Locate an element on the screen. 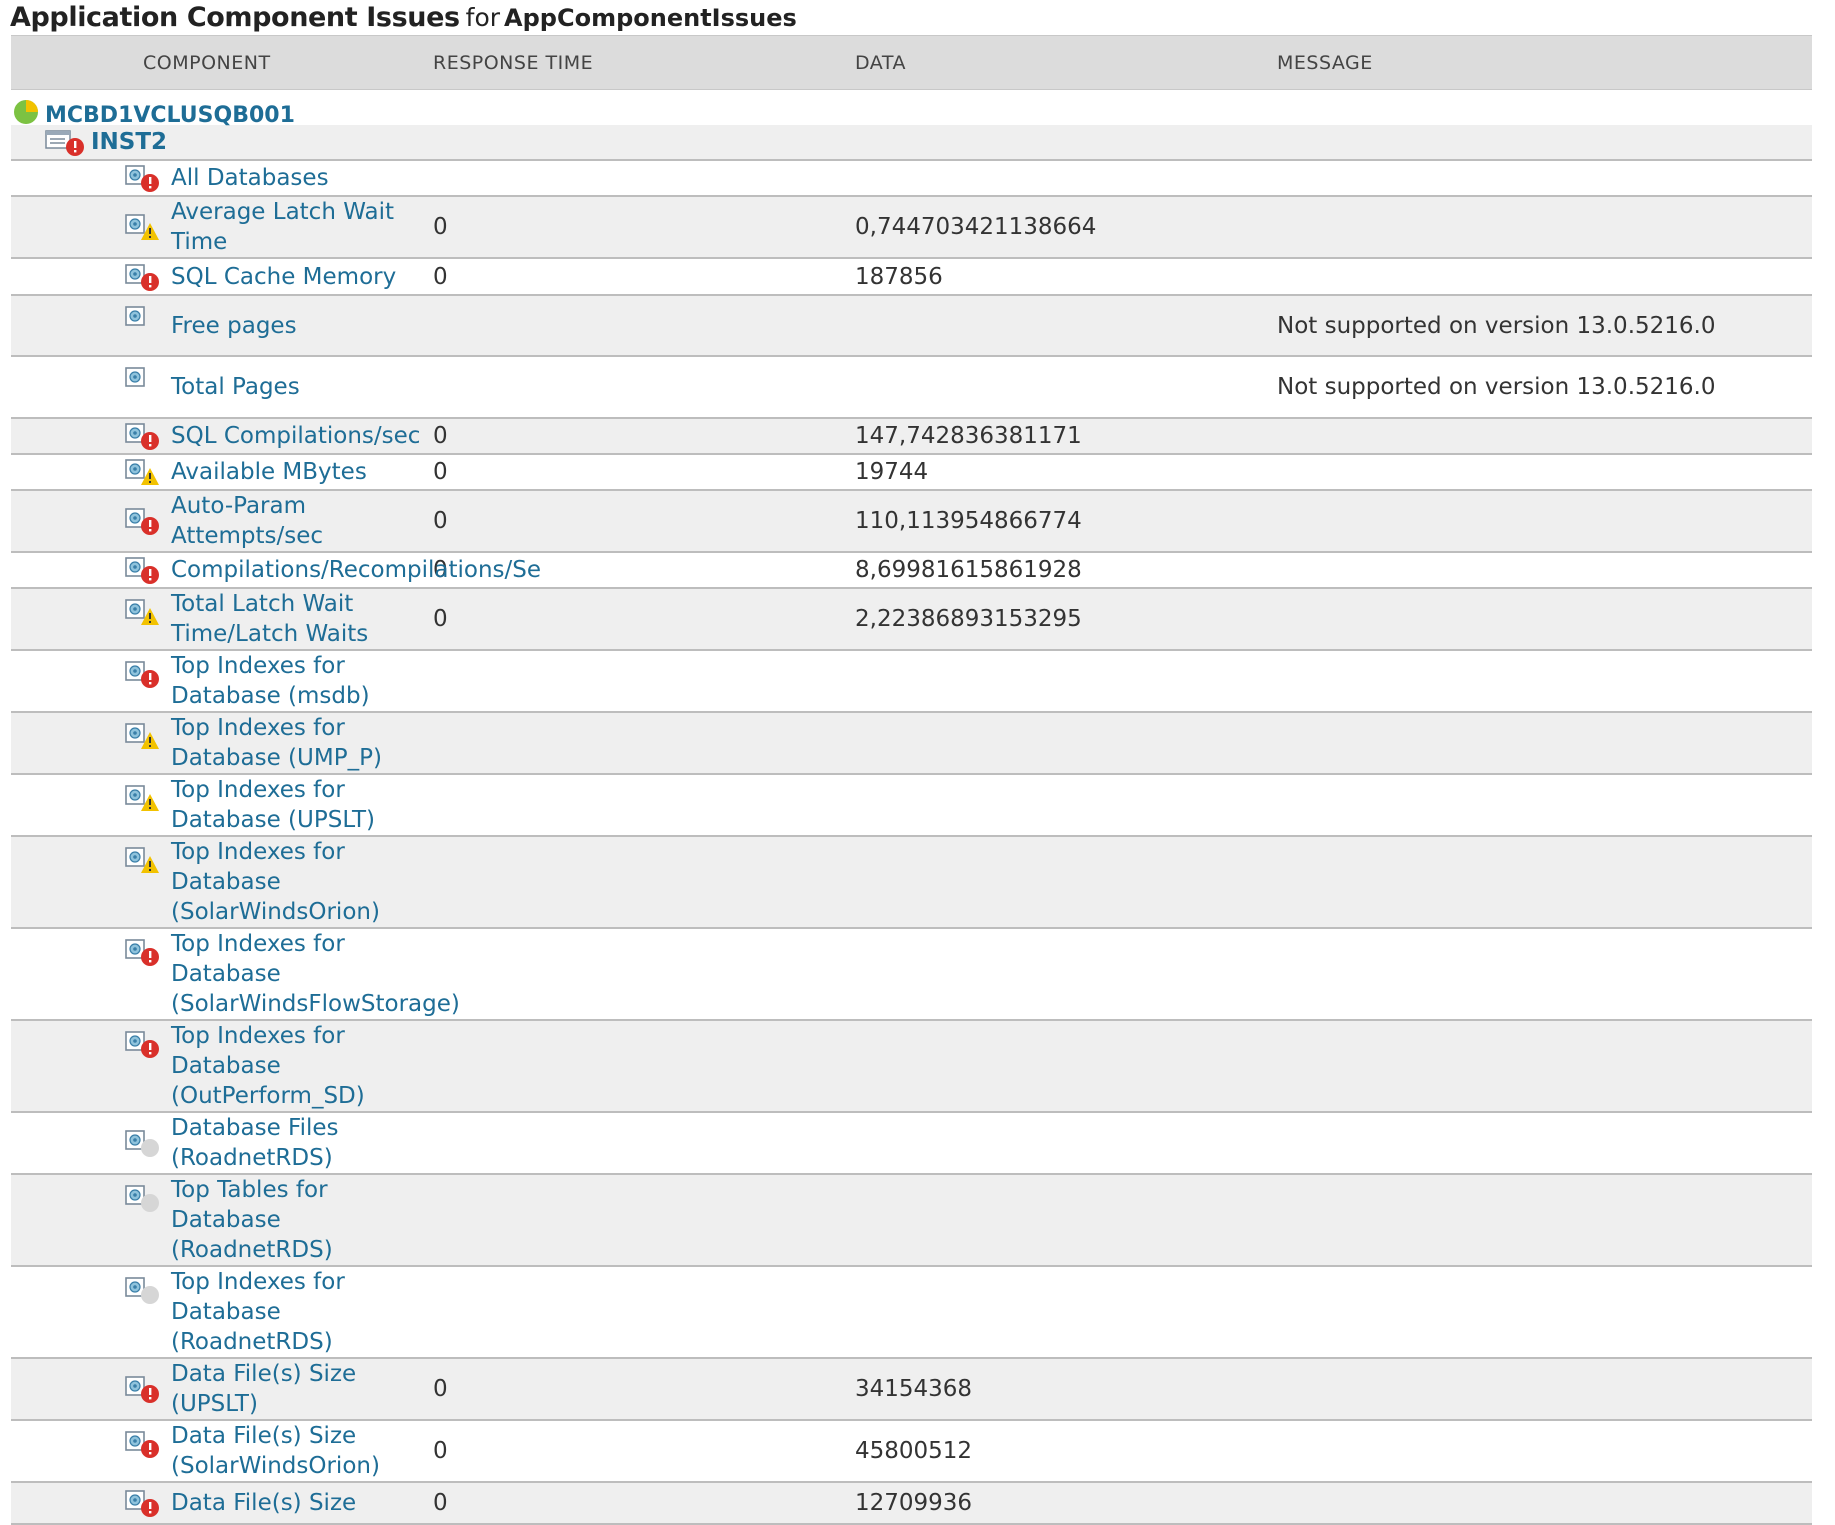  table-header-row: COMPONENT RESPONSE TIME DATA MESSAGE is located at coordinates (911, 62).